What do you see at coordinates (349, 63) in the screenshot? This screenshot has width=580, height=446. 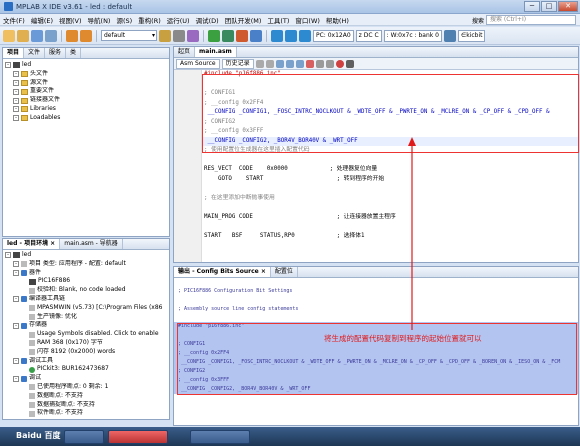 I see `stop-macro-icon` at bounding box center [349, 63].